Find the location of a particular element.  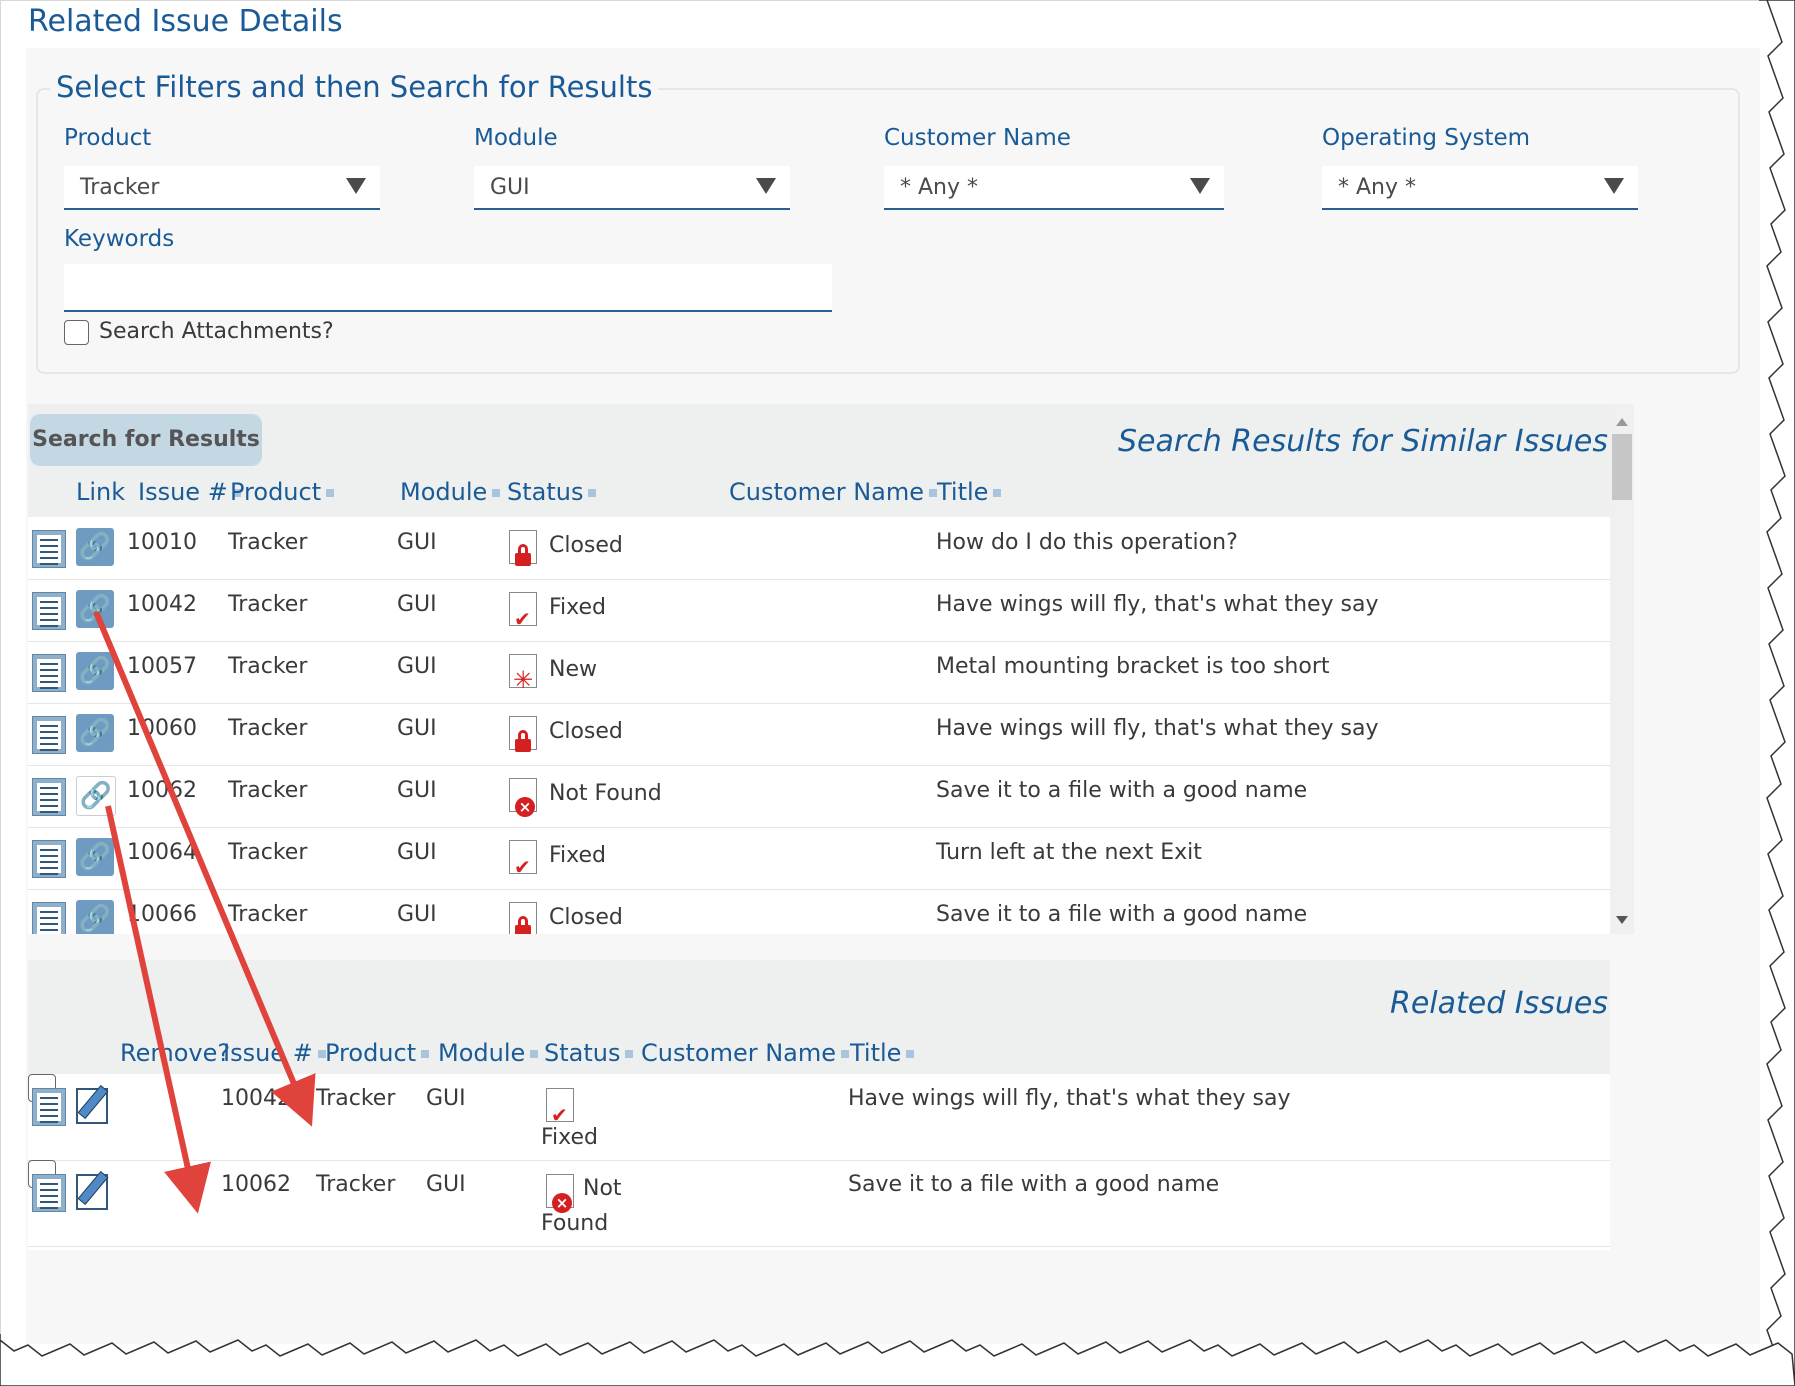

col-header-link: Link is located at coordinates (100, 492).